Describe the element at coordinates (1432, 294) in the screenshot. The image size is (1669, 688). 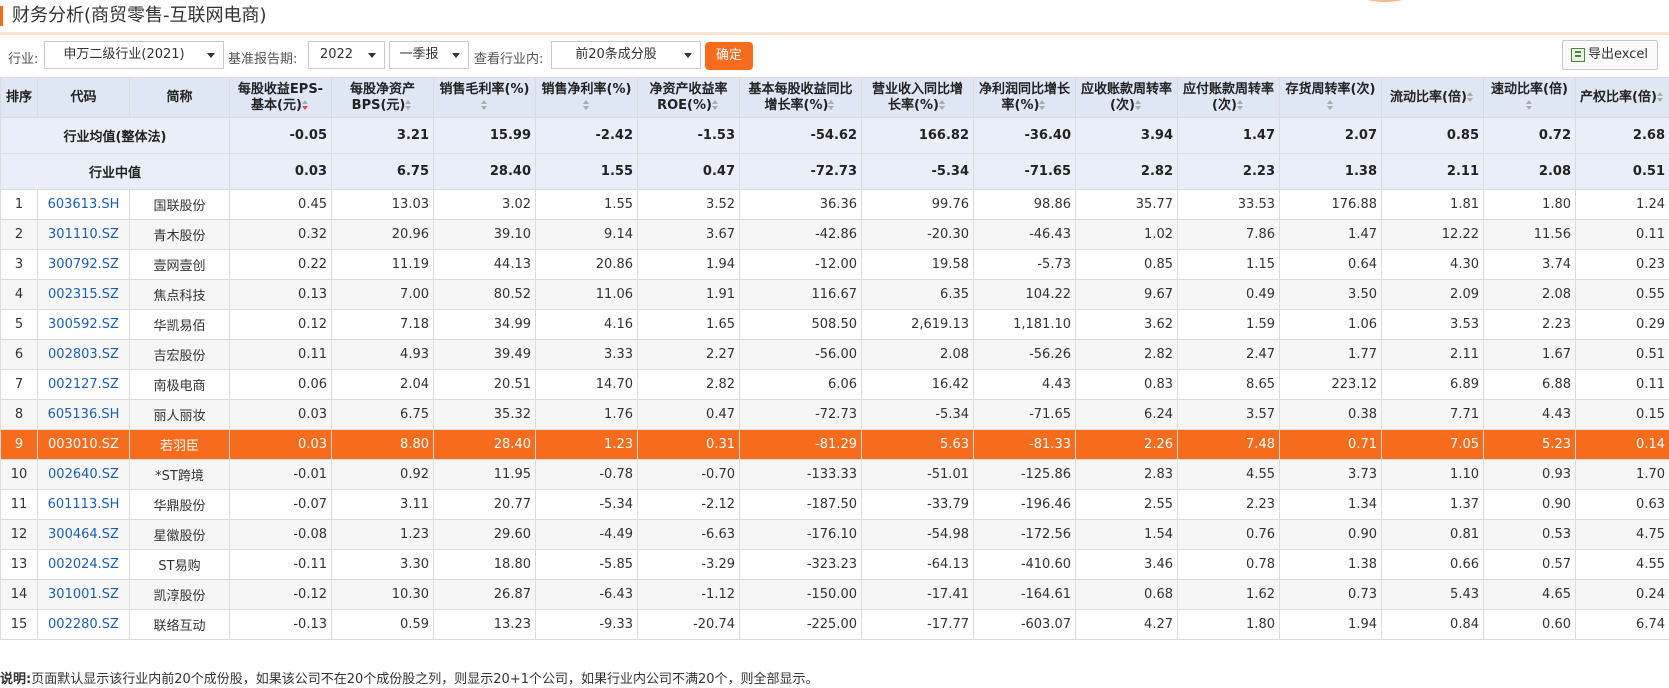
I see `value-cell: 2.09` at that location.